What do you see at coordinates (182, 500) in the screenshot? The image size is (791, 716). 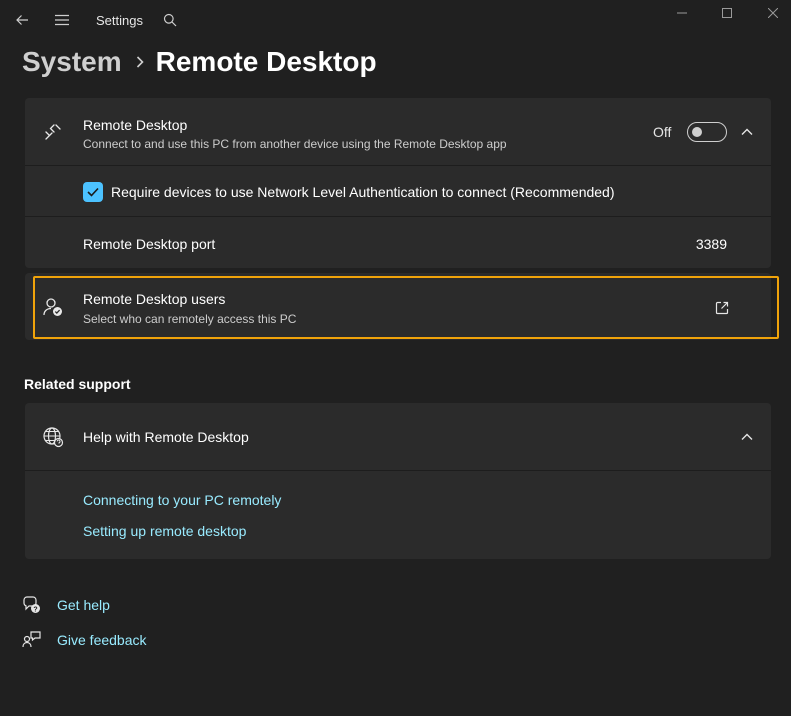 I see `help-link-connecting: Connecting to your PC remotely` at bounding box center [182, 500].